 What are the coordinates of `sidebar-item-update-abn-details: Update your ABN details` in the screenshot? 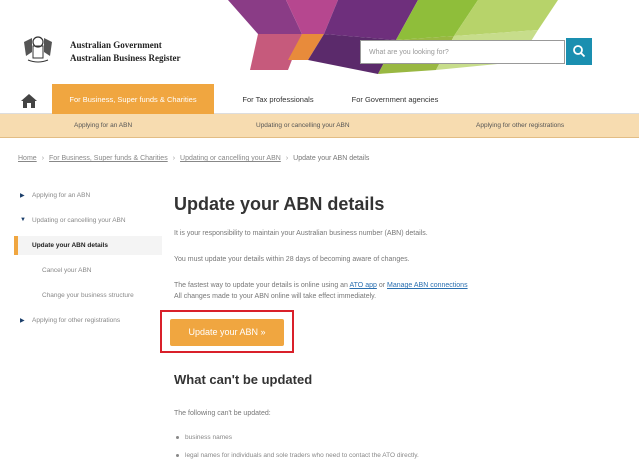 It's located at (88, 245).